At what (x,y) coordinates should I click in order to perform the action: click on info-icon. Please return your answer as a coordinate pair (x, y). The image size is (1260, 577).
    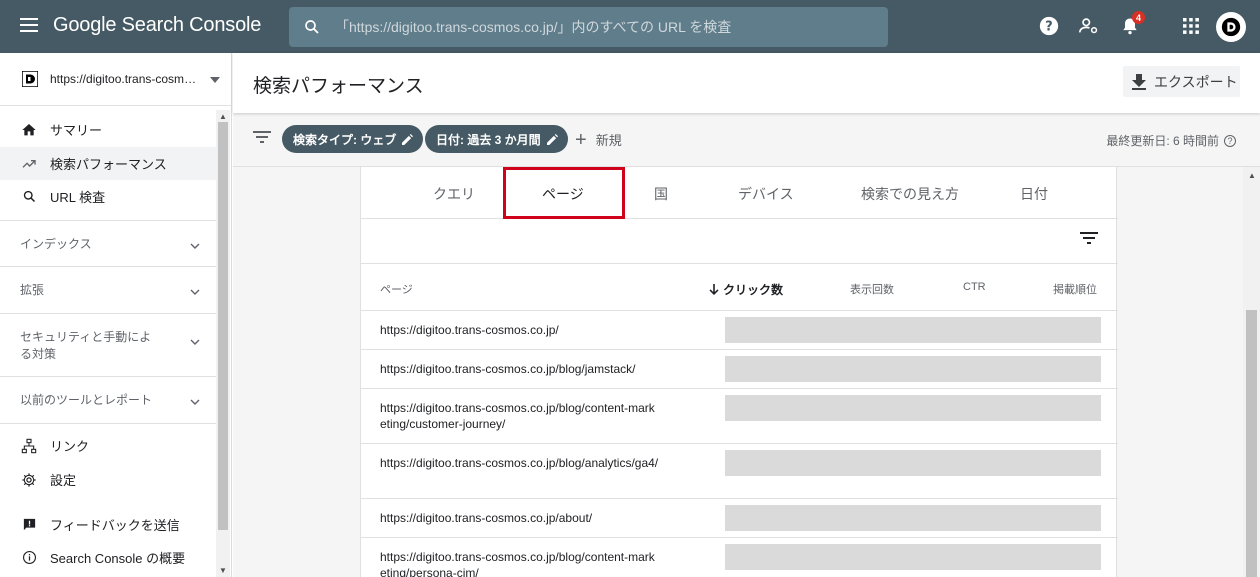
    Looking at the image, I should click on (29, 557).